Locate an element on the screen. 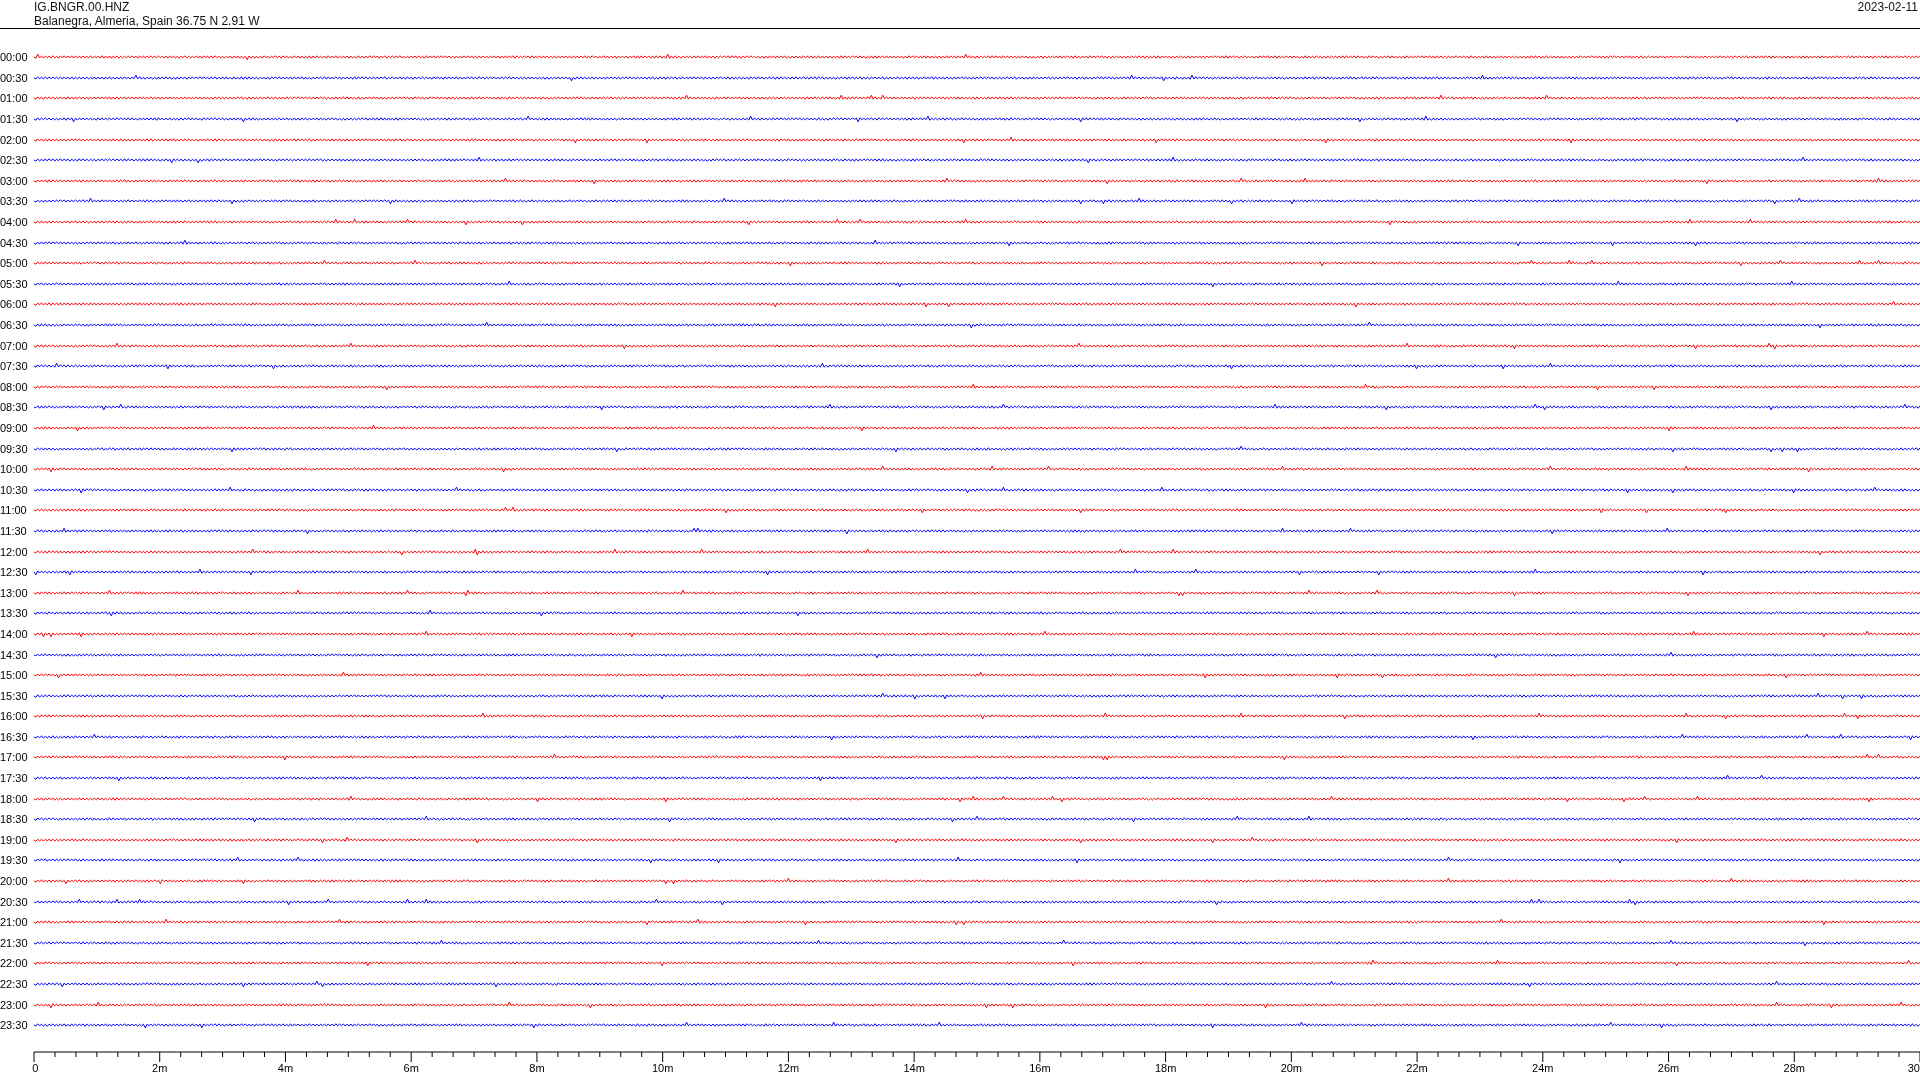  time-label: 15:00 is located at coordinates (14, 675).